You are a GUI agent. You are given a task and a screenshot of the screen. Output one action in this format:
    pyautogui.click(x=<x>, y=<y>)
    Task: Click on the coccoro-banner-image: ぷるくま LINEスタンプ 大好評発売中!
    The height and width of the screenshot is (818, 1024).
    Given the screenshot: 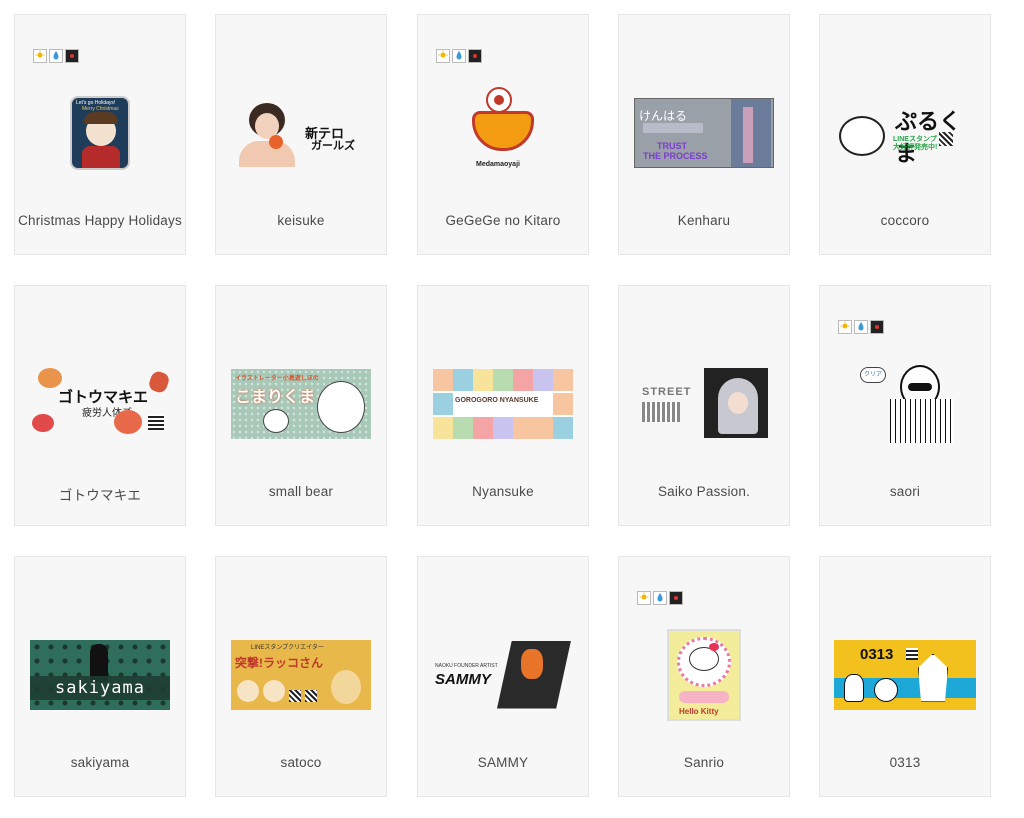 What is the action you would take?
    pyautogui.click(x=905, y=133)
    